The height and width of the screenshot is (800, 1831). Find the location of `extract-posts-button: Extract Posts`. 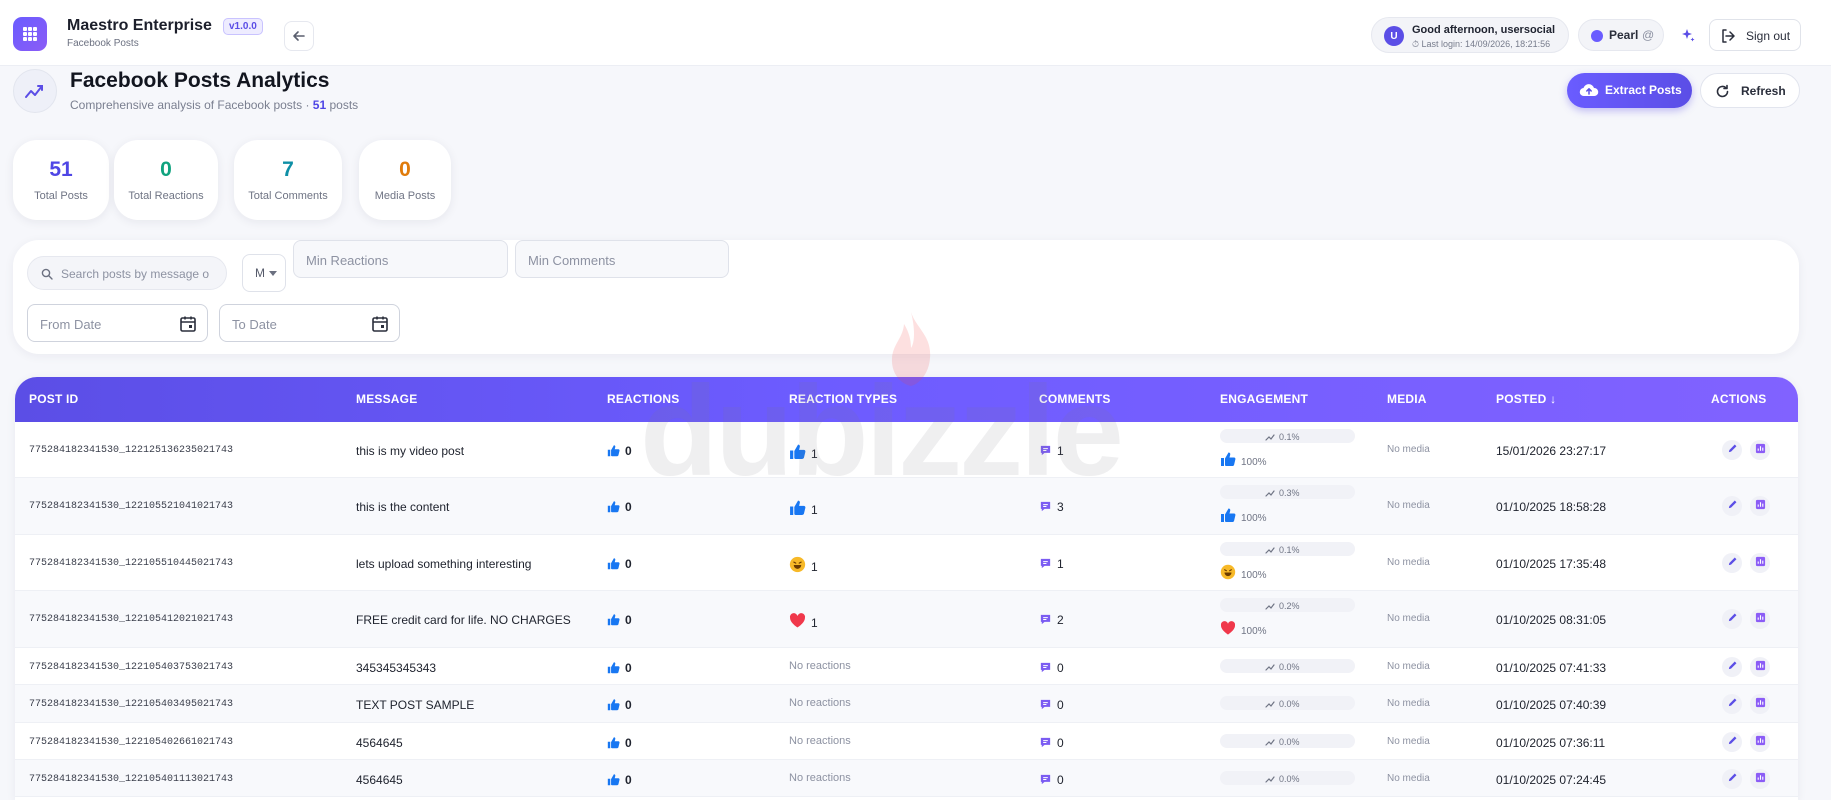

extract-posts-button: Extract Posts is located at coordinates (1629, 90).